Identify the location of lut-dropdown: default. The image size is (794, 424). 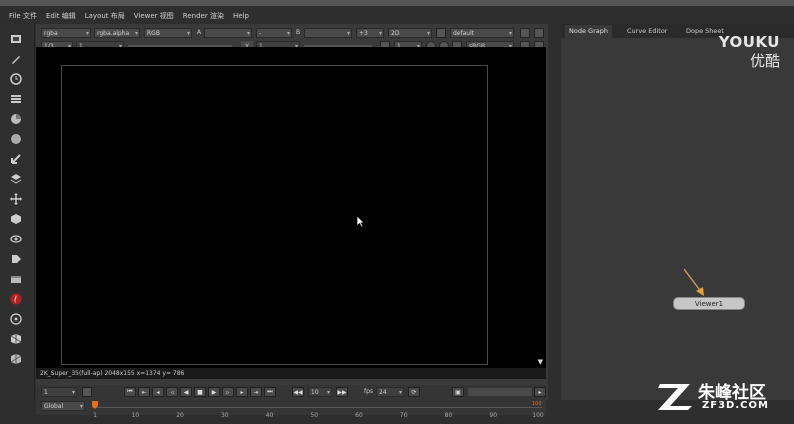
(482, 33).